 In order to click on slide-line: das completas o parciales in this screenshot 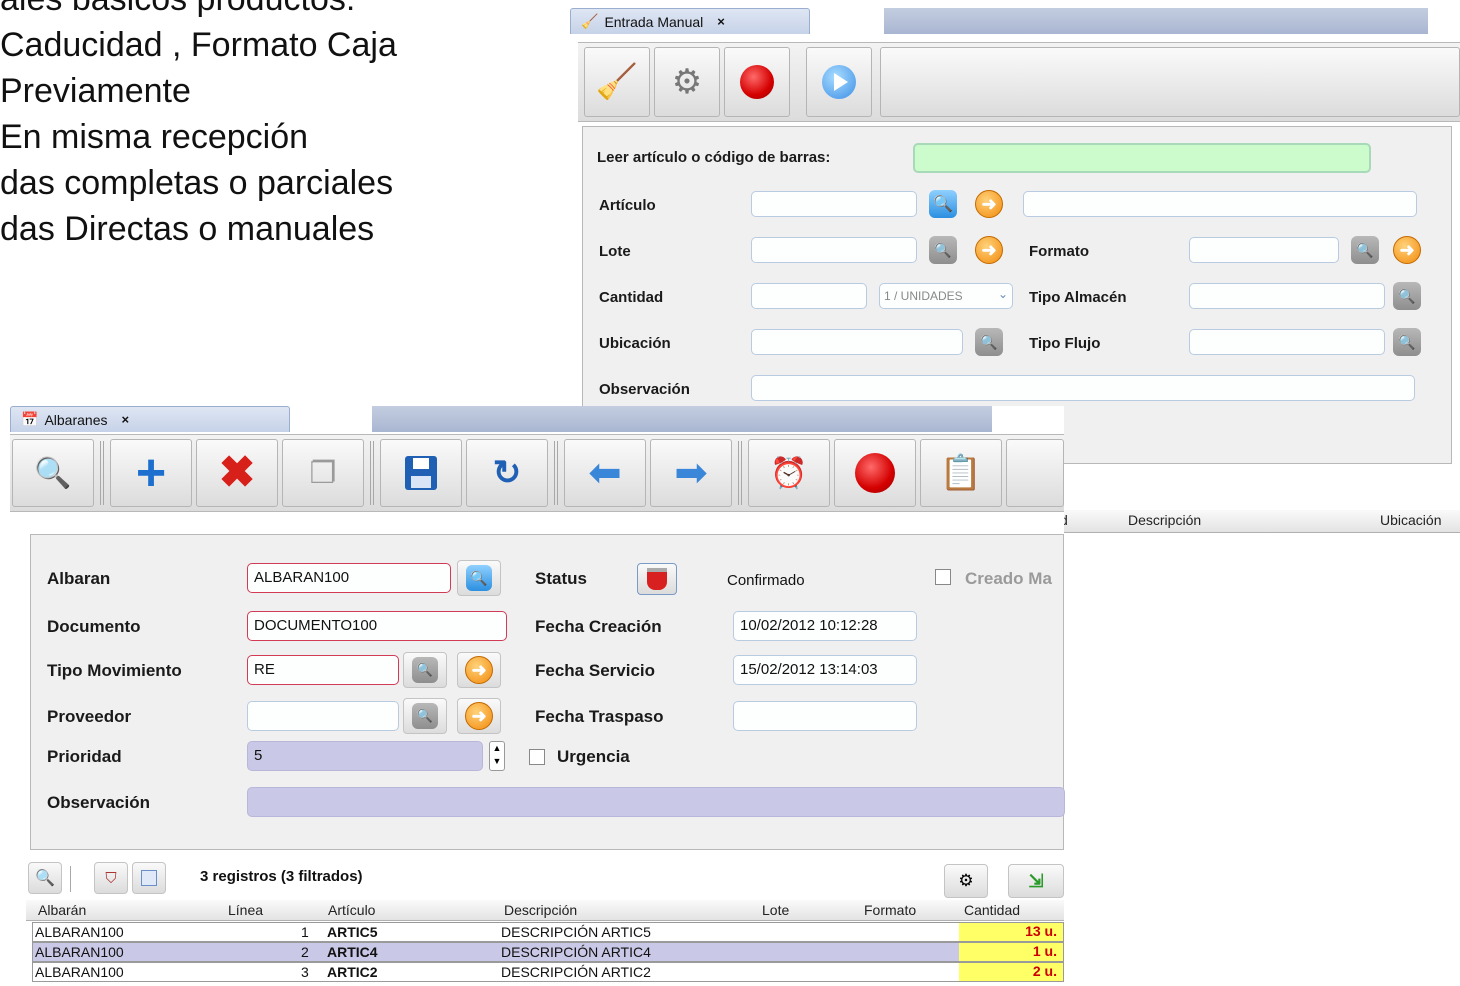, I will do `click(197, 183)`.